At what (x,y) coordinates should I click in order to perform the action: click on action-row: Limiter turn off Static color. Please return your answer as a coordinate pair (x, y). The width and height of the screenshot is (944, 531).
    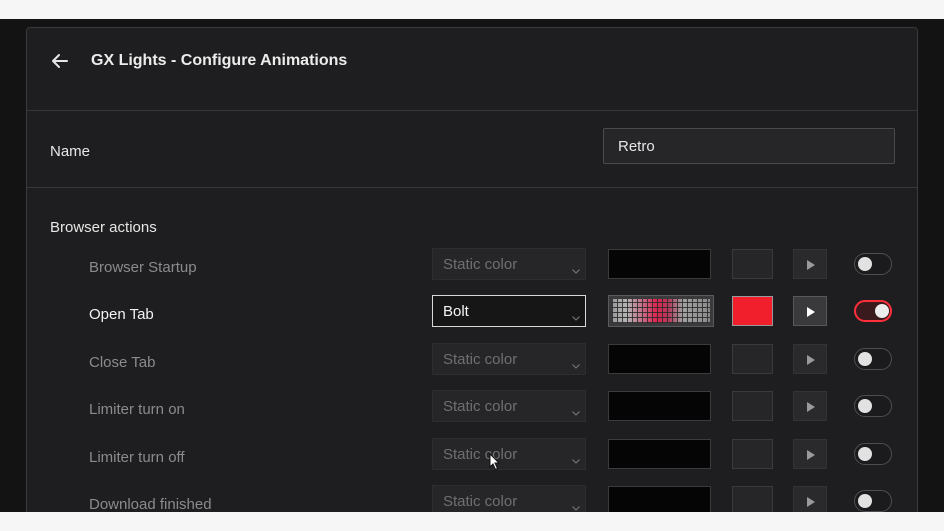
    Looking at the image, I should click on (472, 458).